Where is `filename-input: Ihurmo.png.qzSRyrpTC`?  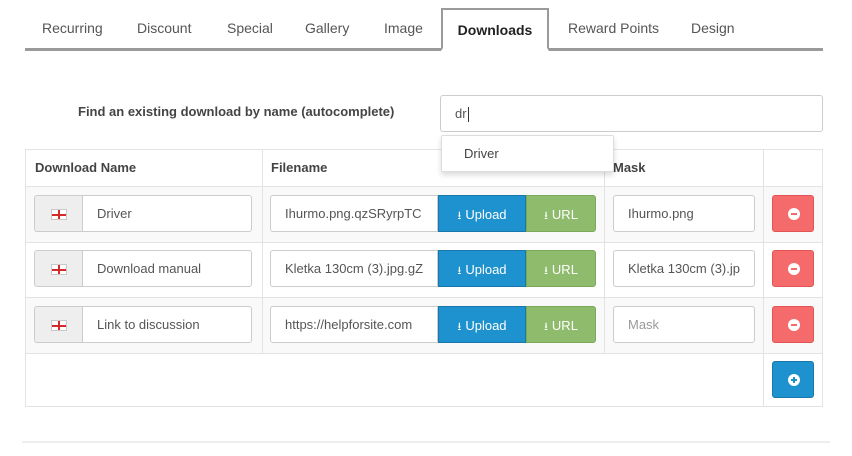 filename-input: Ihurmo.png.qzSRyrpTC is located at coordinates (354, 213).